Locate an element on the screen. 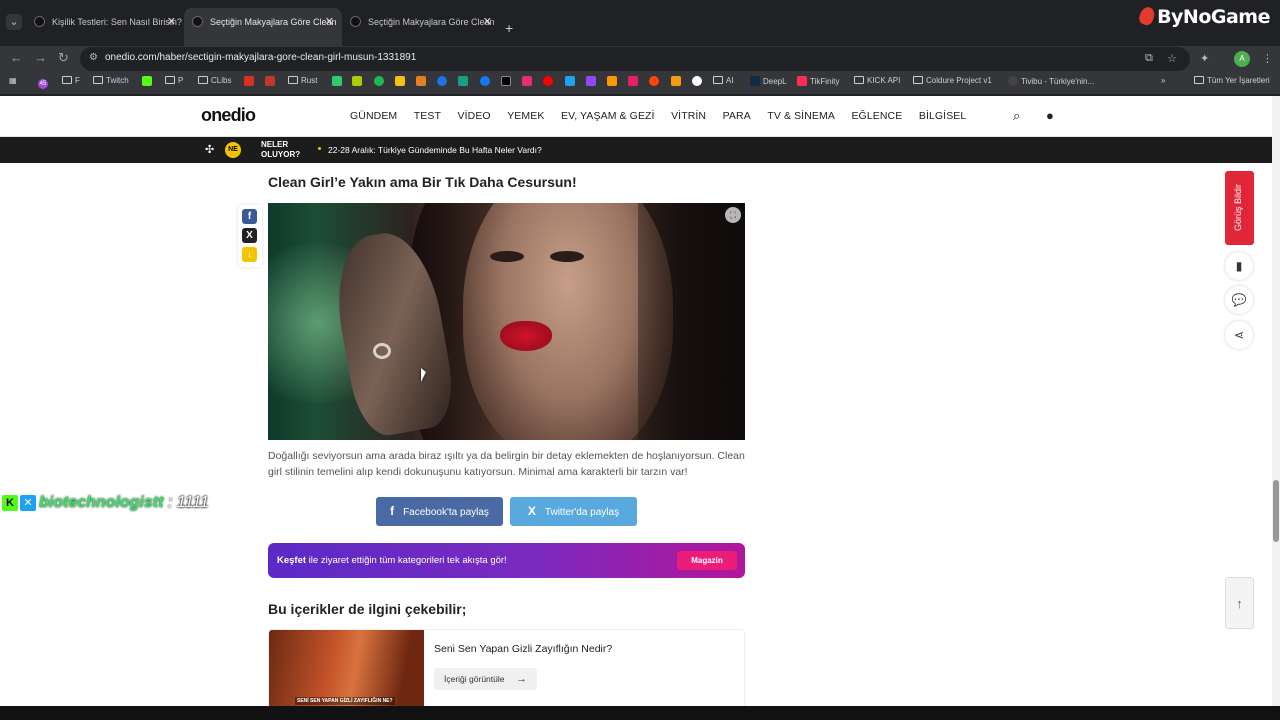  related-thumbnail: SENİ SEN YAPAN GİZLİ ZAYIFLIĞIN NE? is located at coordinates (346, 669).